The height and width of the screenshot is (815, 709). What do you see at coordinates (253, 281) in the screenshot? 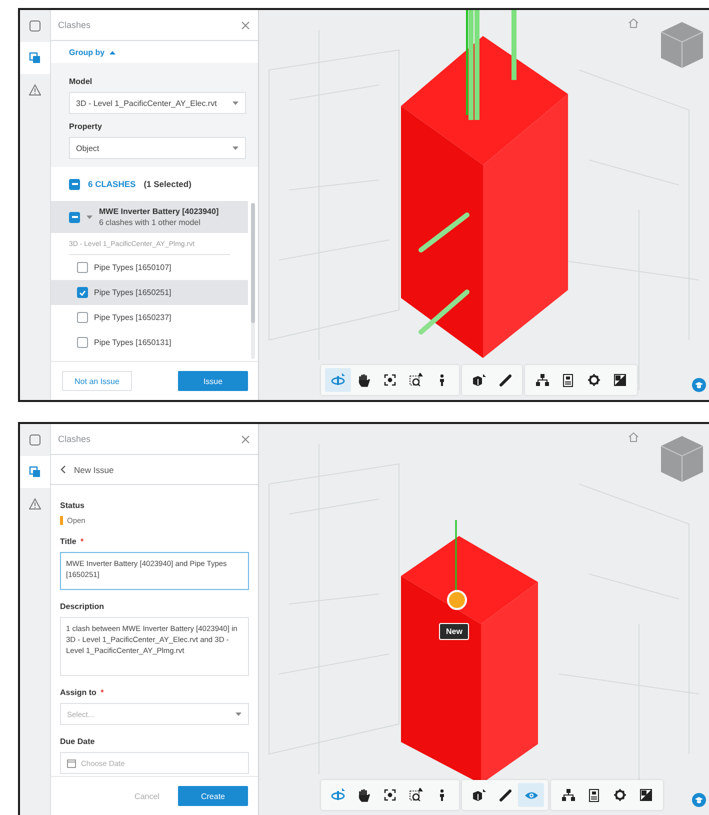
I see `scrollbar` at bounding box center [253, 281].